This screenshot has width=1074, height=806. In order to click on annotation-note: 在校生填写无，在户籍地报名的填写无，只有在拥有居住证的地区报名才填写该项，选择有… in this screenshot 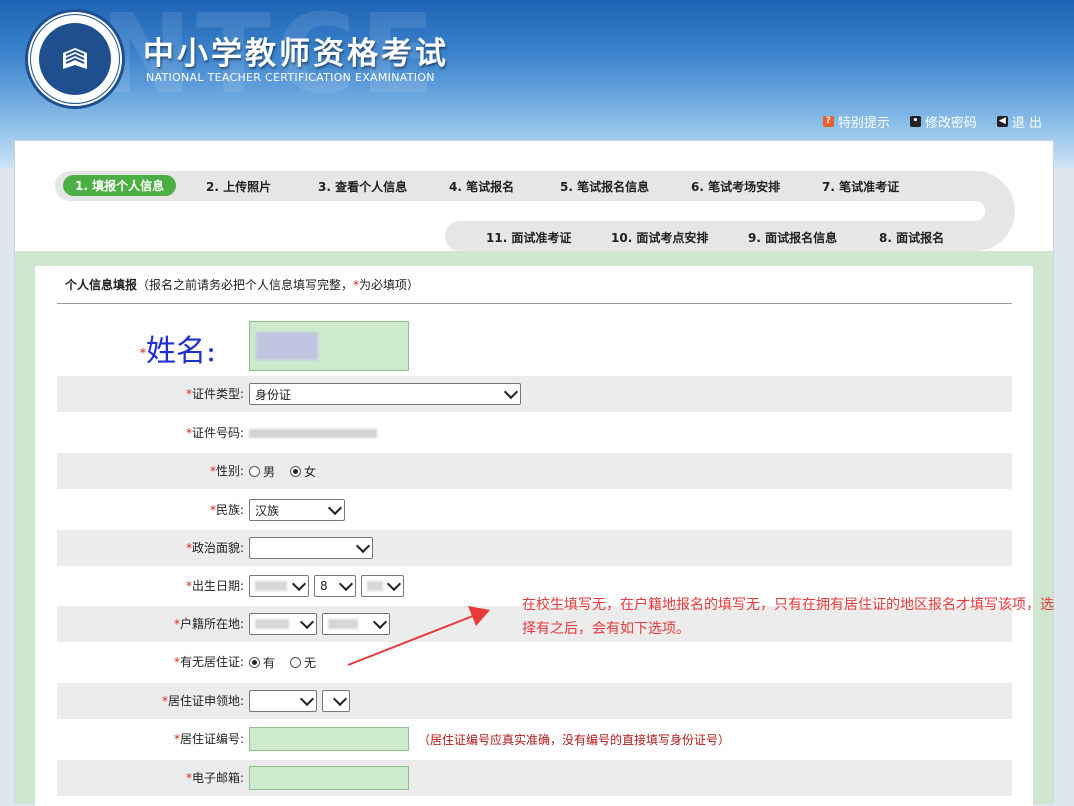, I will do `click(788, 617)`.